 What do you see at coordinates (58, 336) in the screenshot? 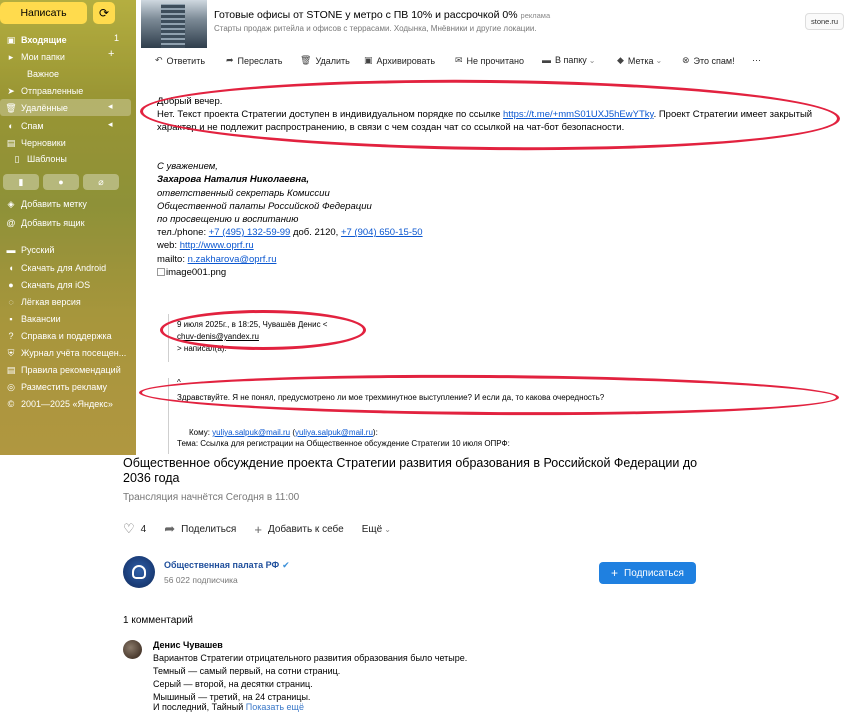
I see `footer-link-help: ? Справка и поддержка` at bounding box center [58, 336].